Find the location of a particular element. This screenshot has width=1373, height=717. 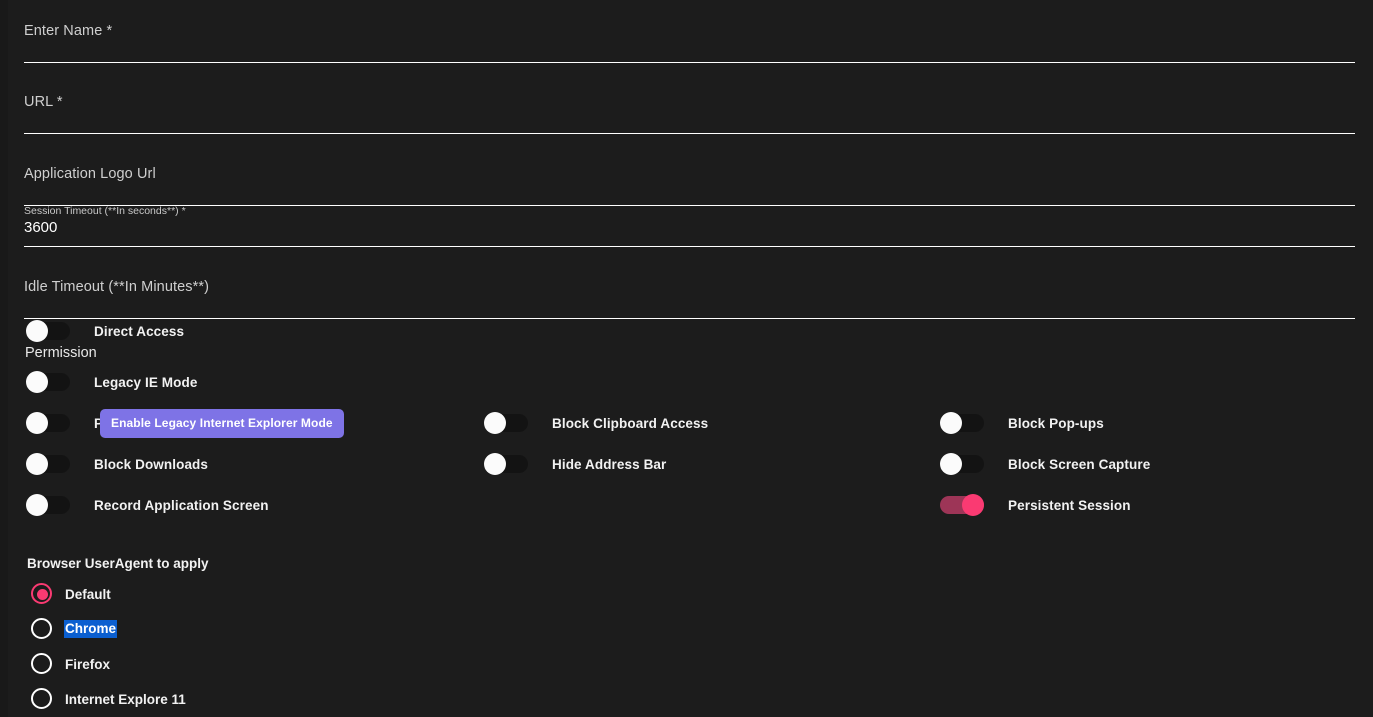

application-logo-url-field: Application Logo Url is located at coordinates (689, 185).